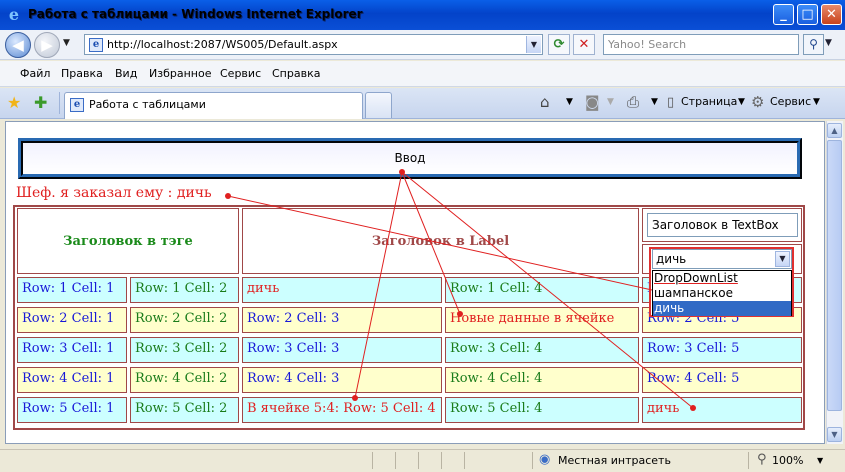 Image resolution: width=845 pixels, height=472 pixels. What do you see at coordinates (722, 380) in the screenshot?
I see `table-cell: Row: 4 Cell: 5` at bounding box center [722, 380].